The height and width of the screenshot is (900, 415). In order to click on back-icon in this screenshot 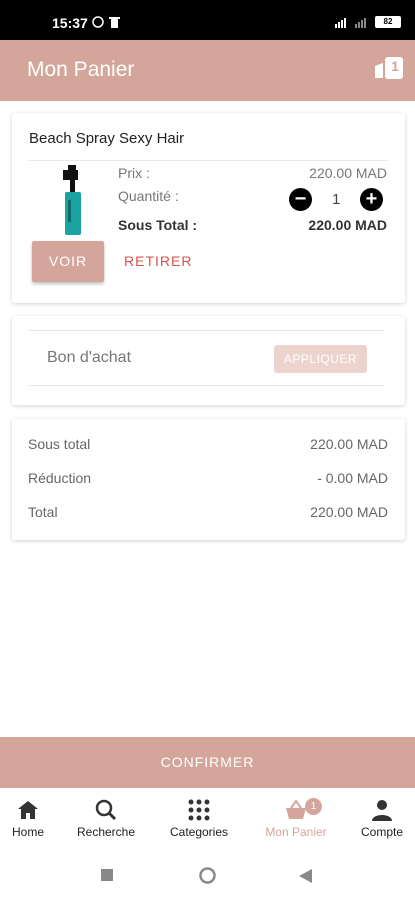, I will do `click(305, 876)`.